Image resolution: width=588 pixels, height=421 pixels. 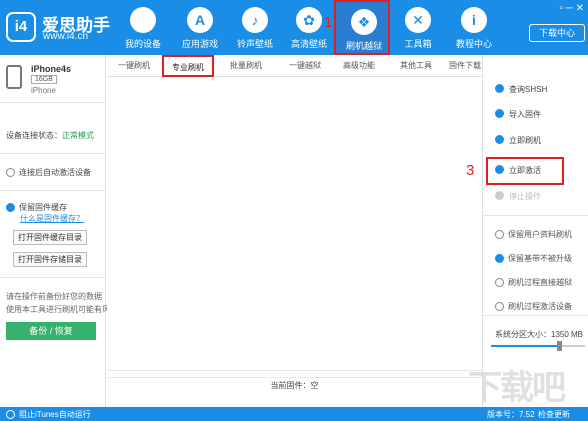 What do you see at coordinates (511, 414) in the screenshot?
I see `version-label: 版本号：7.52` at bounding box center [511, 414].